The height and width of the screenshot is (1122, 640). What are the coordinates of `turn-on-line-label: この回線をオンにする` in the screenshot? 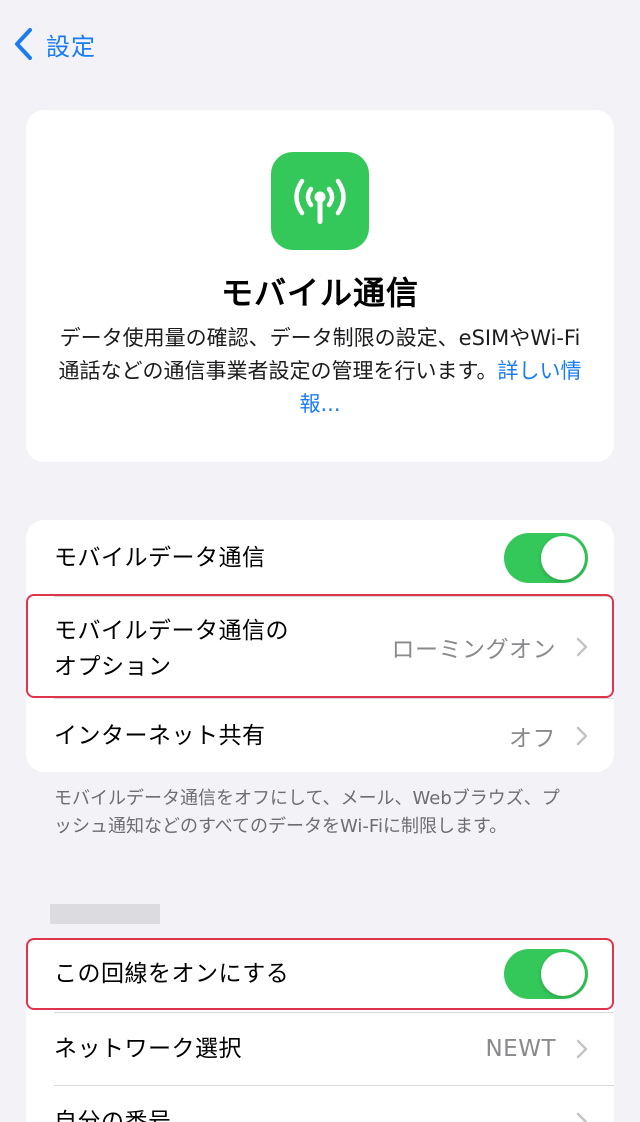 It's located at (172, 974).